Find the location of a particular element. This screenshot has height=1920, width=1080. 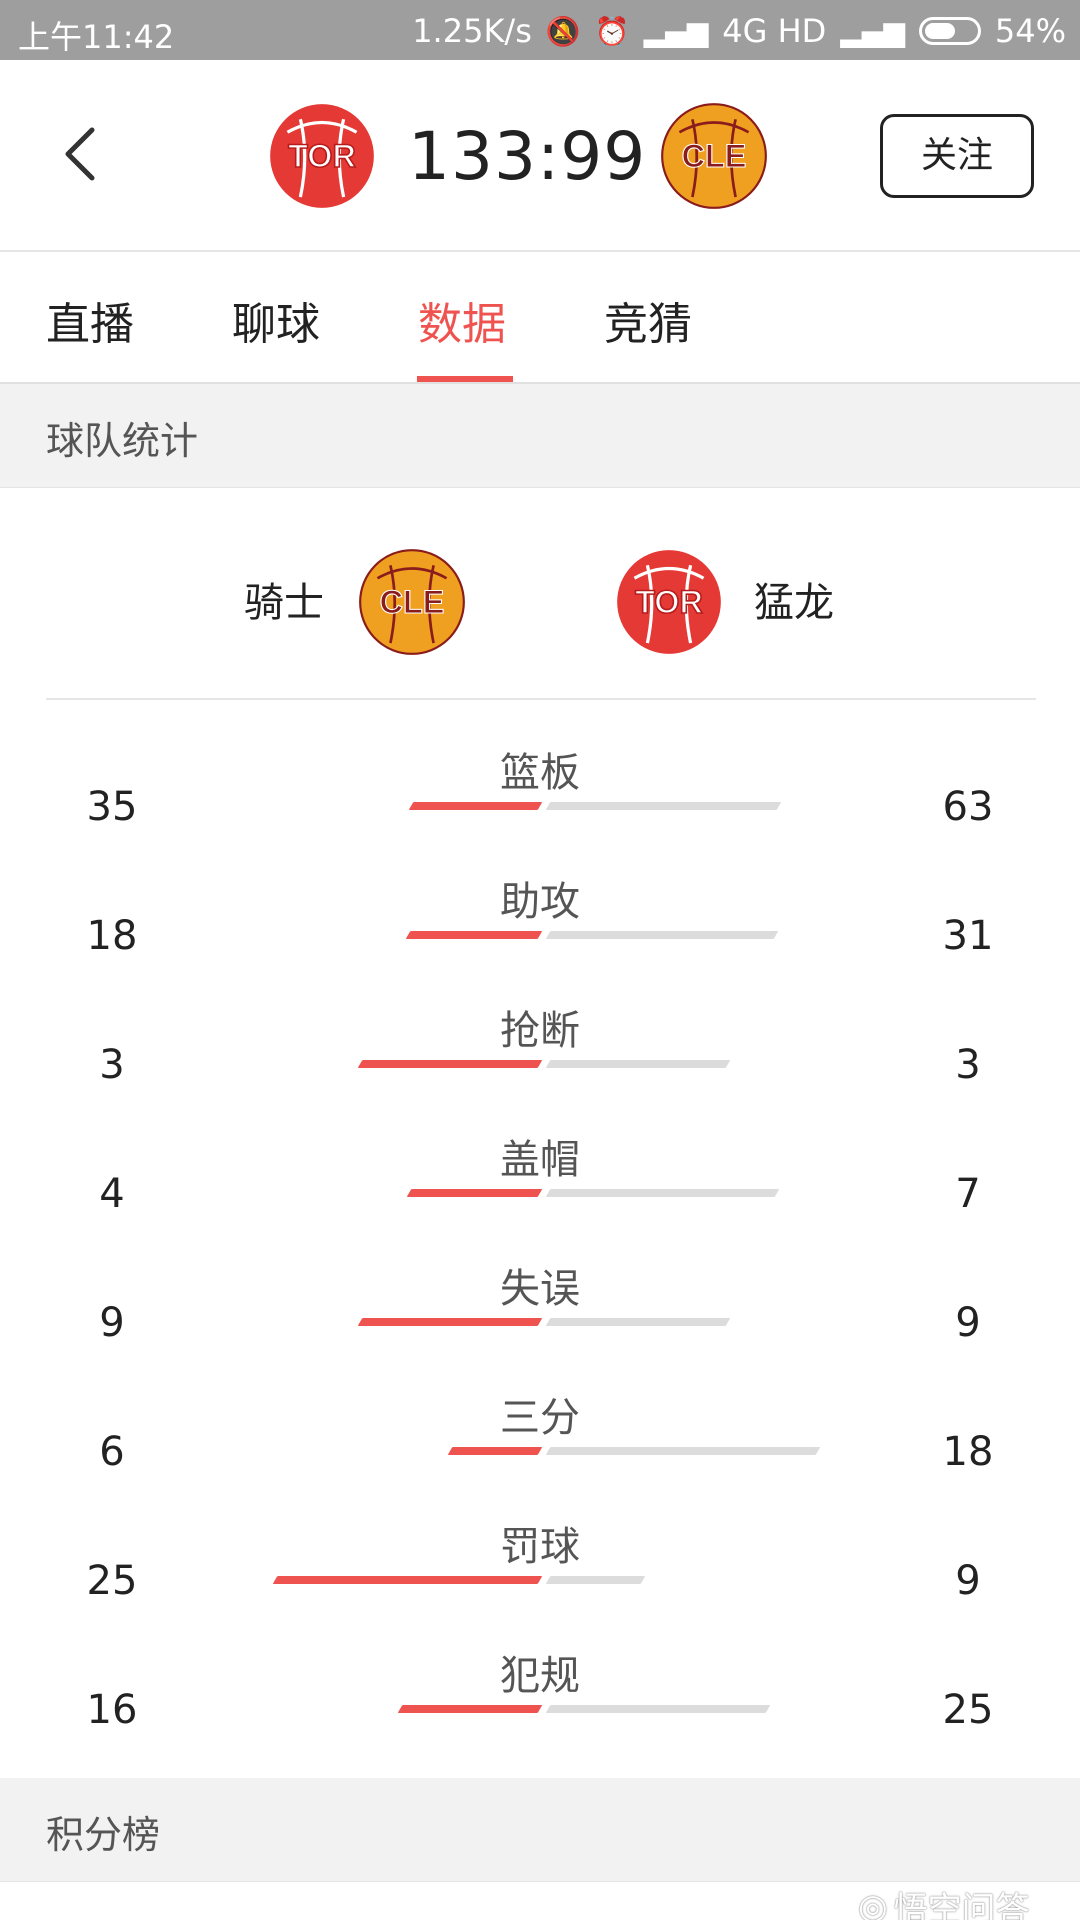

follow-button: 关注 is located at coordinates (957, 156).